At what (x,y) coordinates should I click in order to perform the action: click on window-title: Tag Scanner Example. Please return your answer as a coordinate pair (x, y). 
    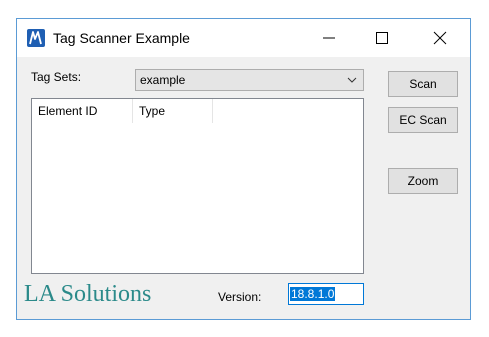
    Looking at the image, I should click on (121, 38).